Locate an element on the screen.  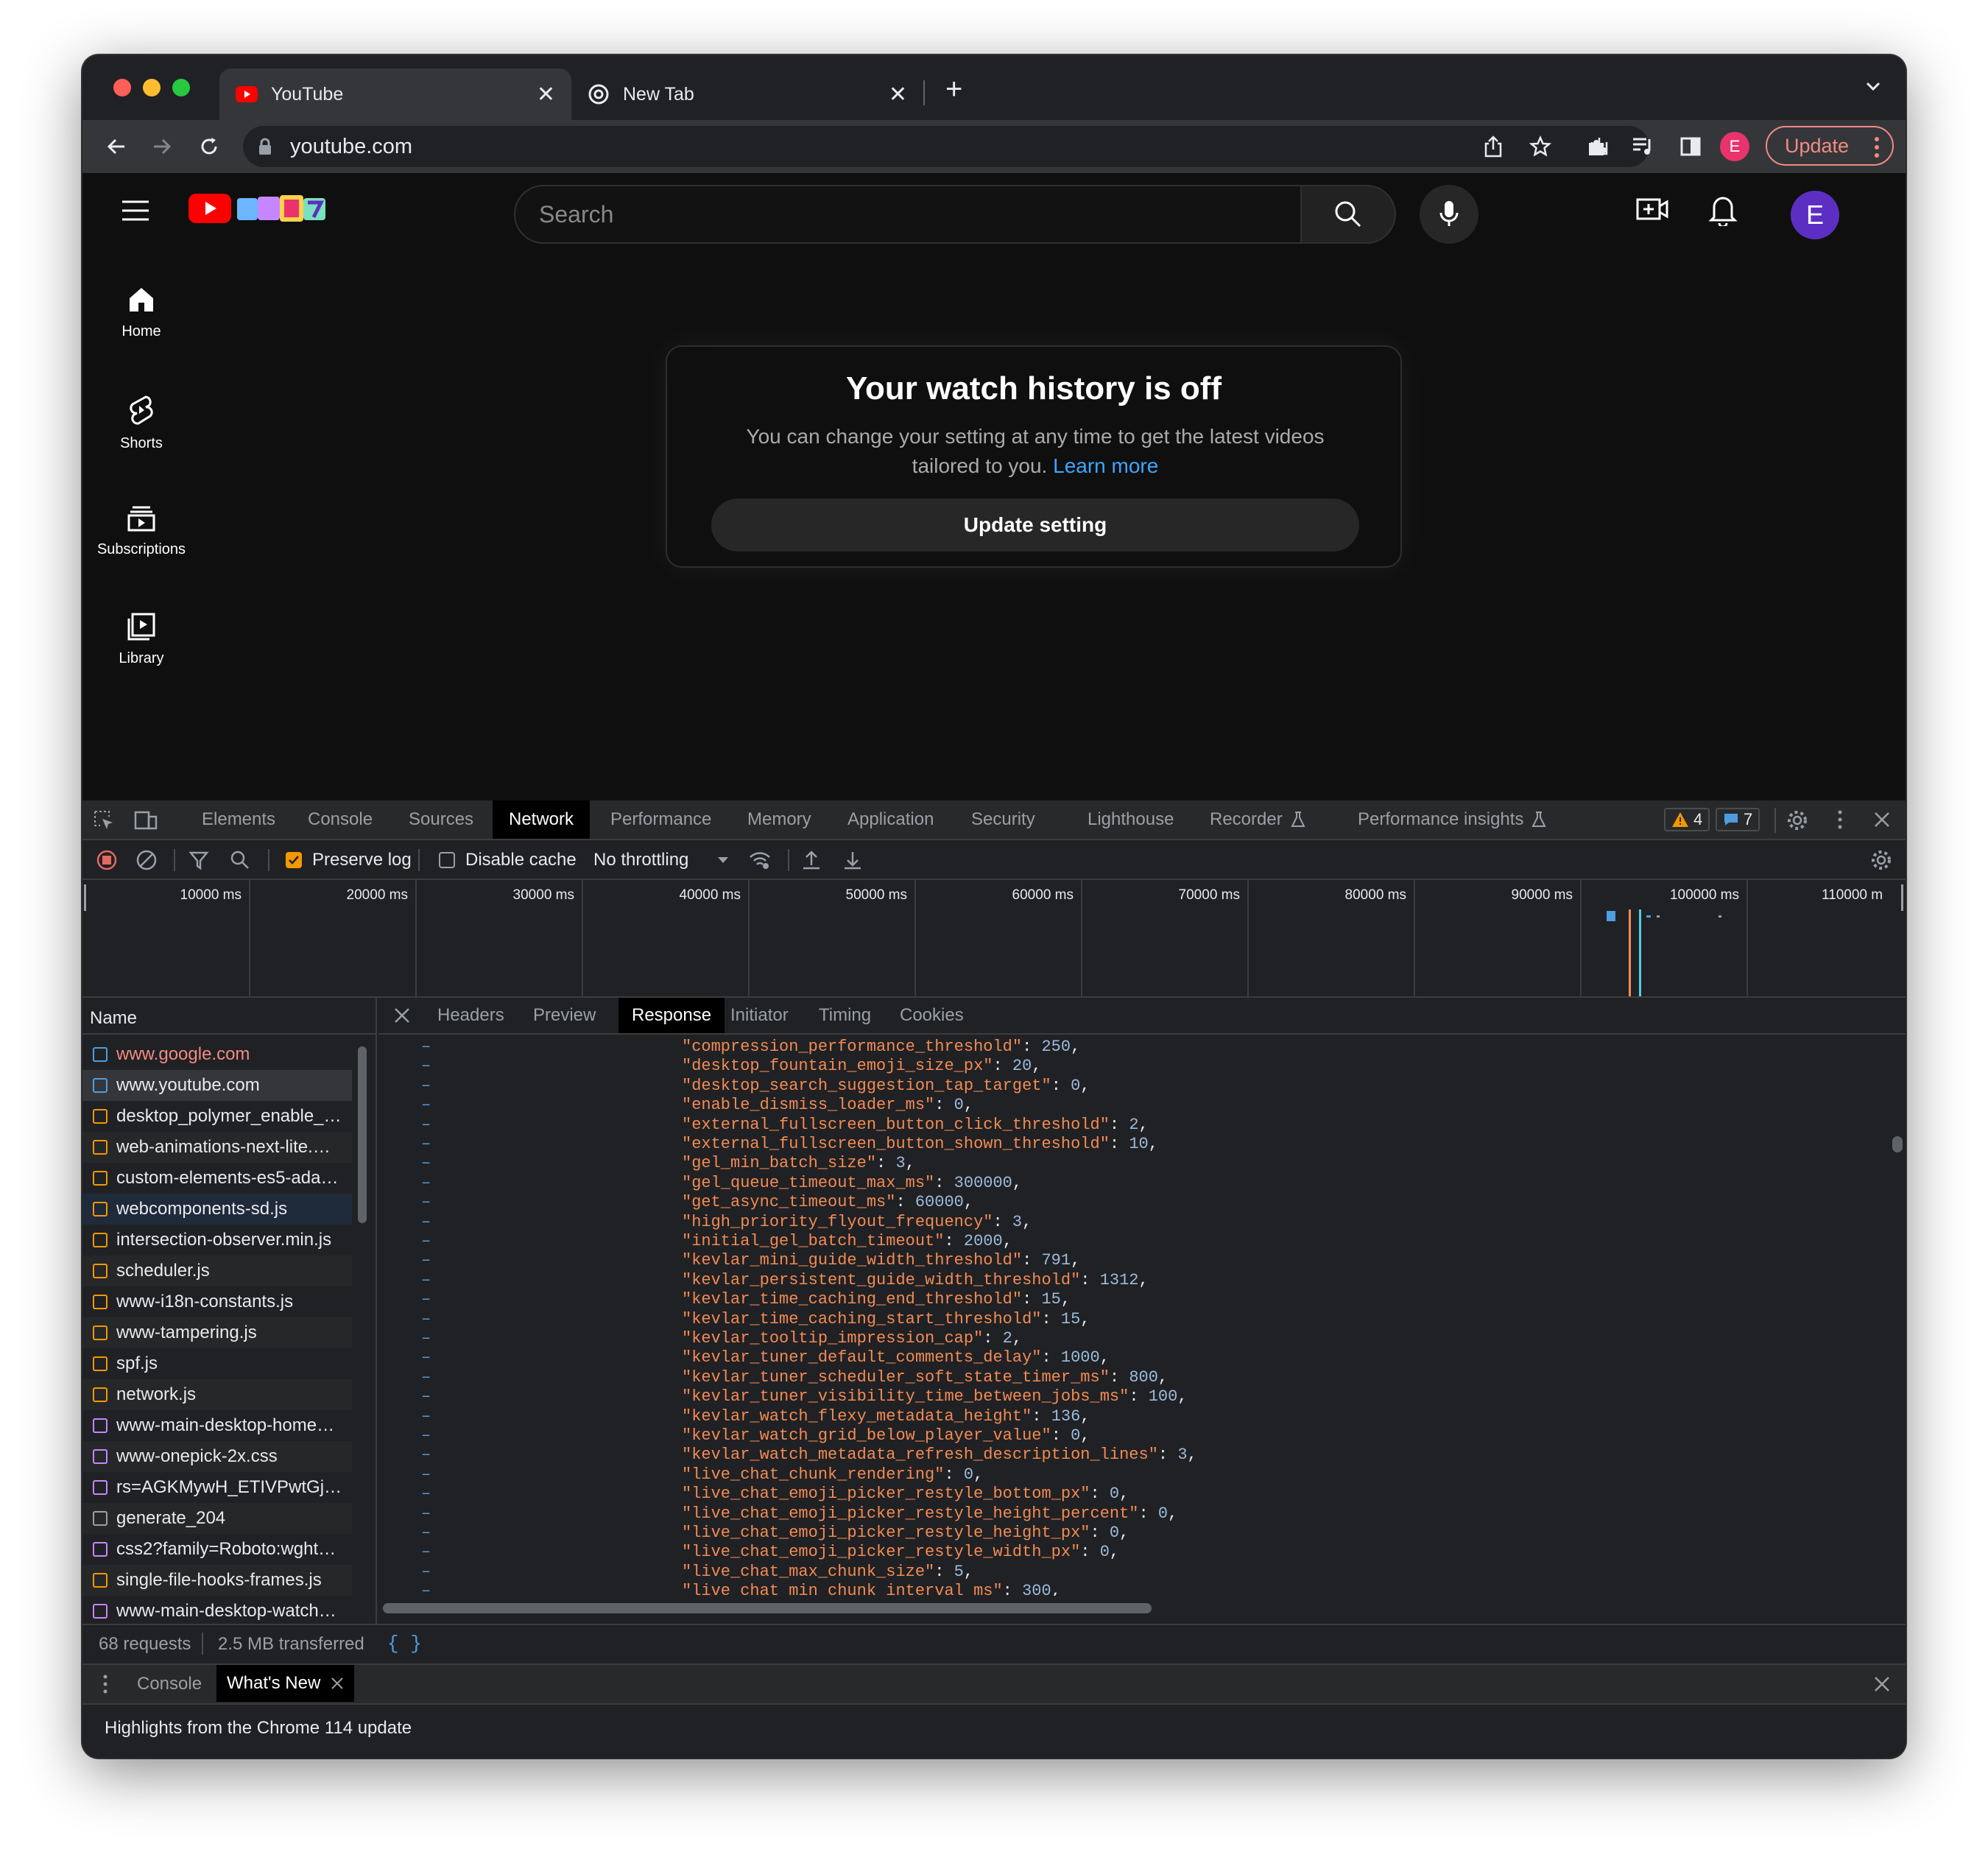
request-row: www-tampering.js is located at coordinates (217, 1332).